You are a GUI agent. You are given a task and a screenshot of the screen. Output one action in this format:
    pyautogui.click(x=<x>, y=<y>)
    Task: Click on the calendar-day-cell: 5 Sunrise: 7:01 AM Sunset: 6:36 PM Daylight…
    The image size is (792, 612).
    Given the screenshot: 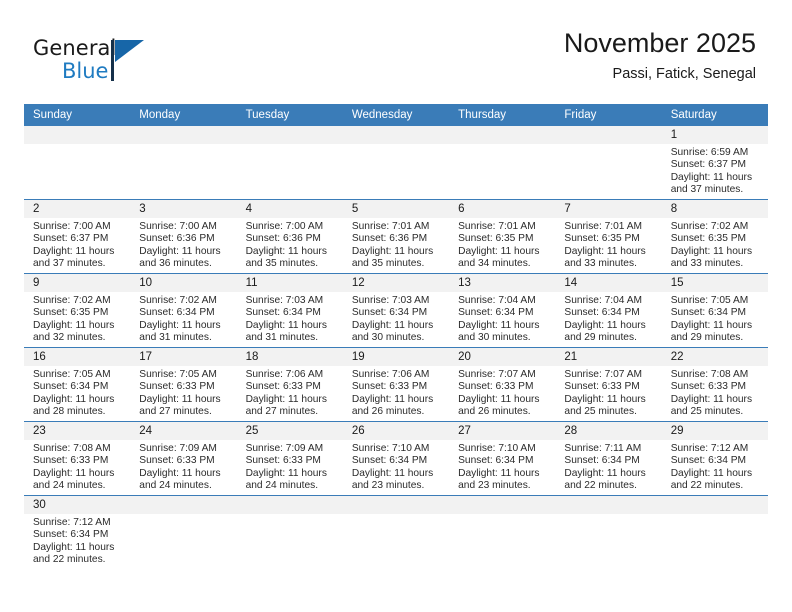 What is the action you would take?
    pyautogui.click(x=396, y=236)
    